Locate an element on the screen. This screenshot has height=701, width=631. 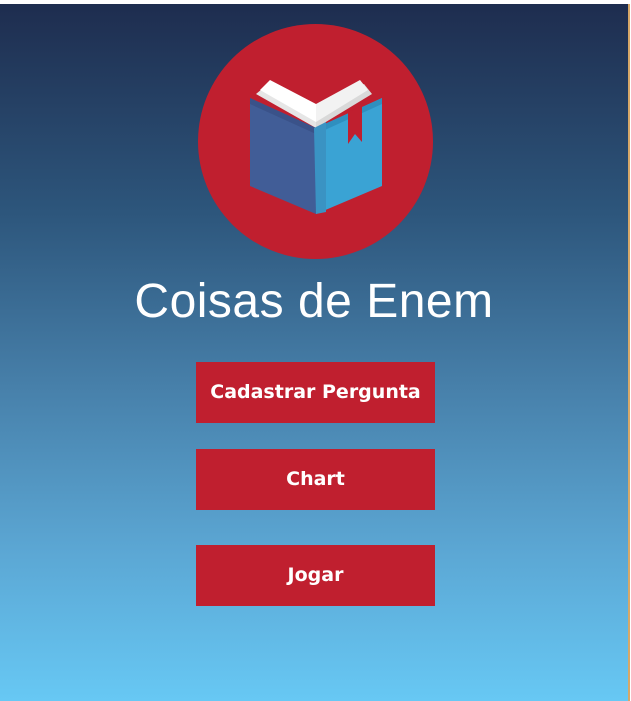
cadastrar-pergunta-button: Cadastrar Pergunta is located at coordinates (315, 392).